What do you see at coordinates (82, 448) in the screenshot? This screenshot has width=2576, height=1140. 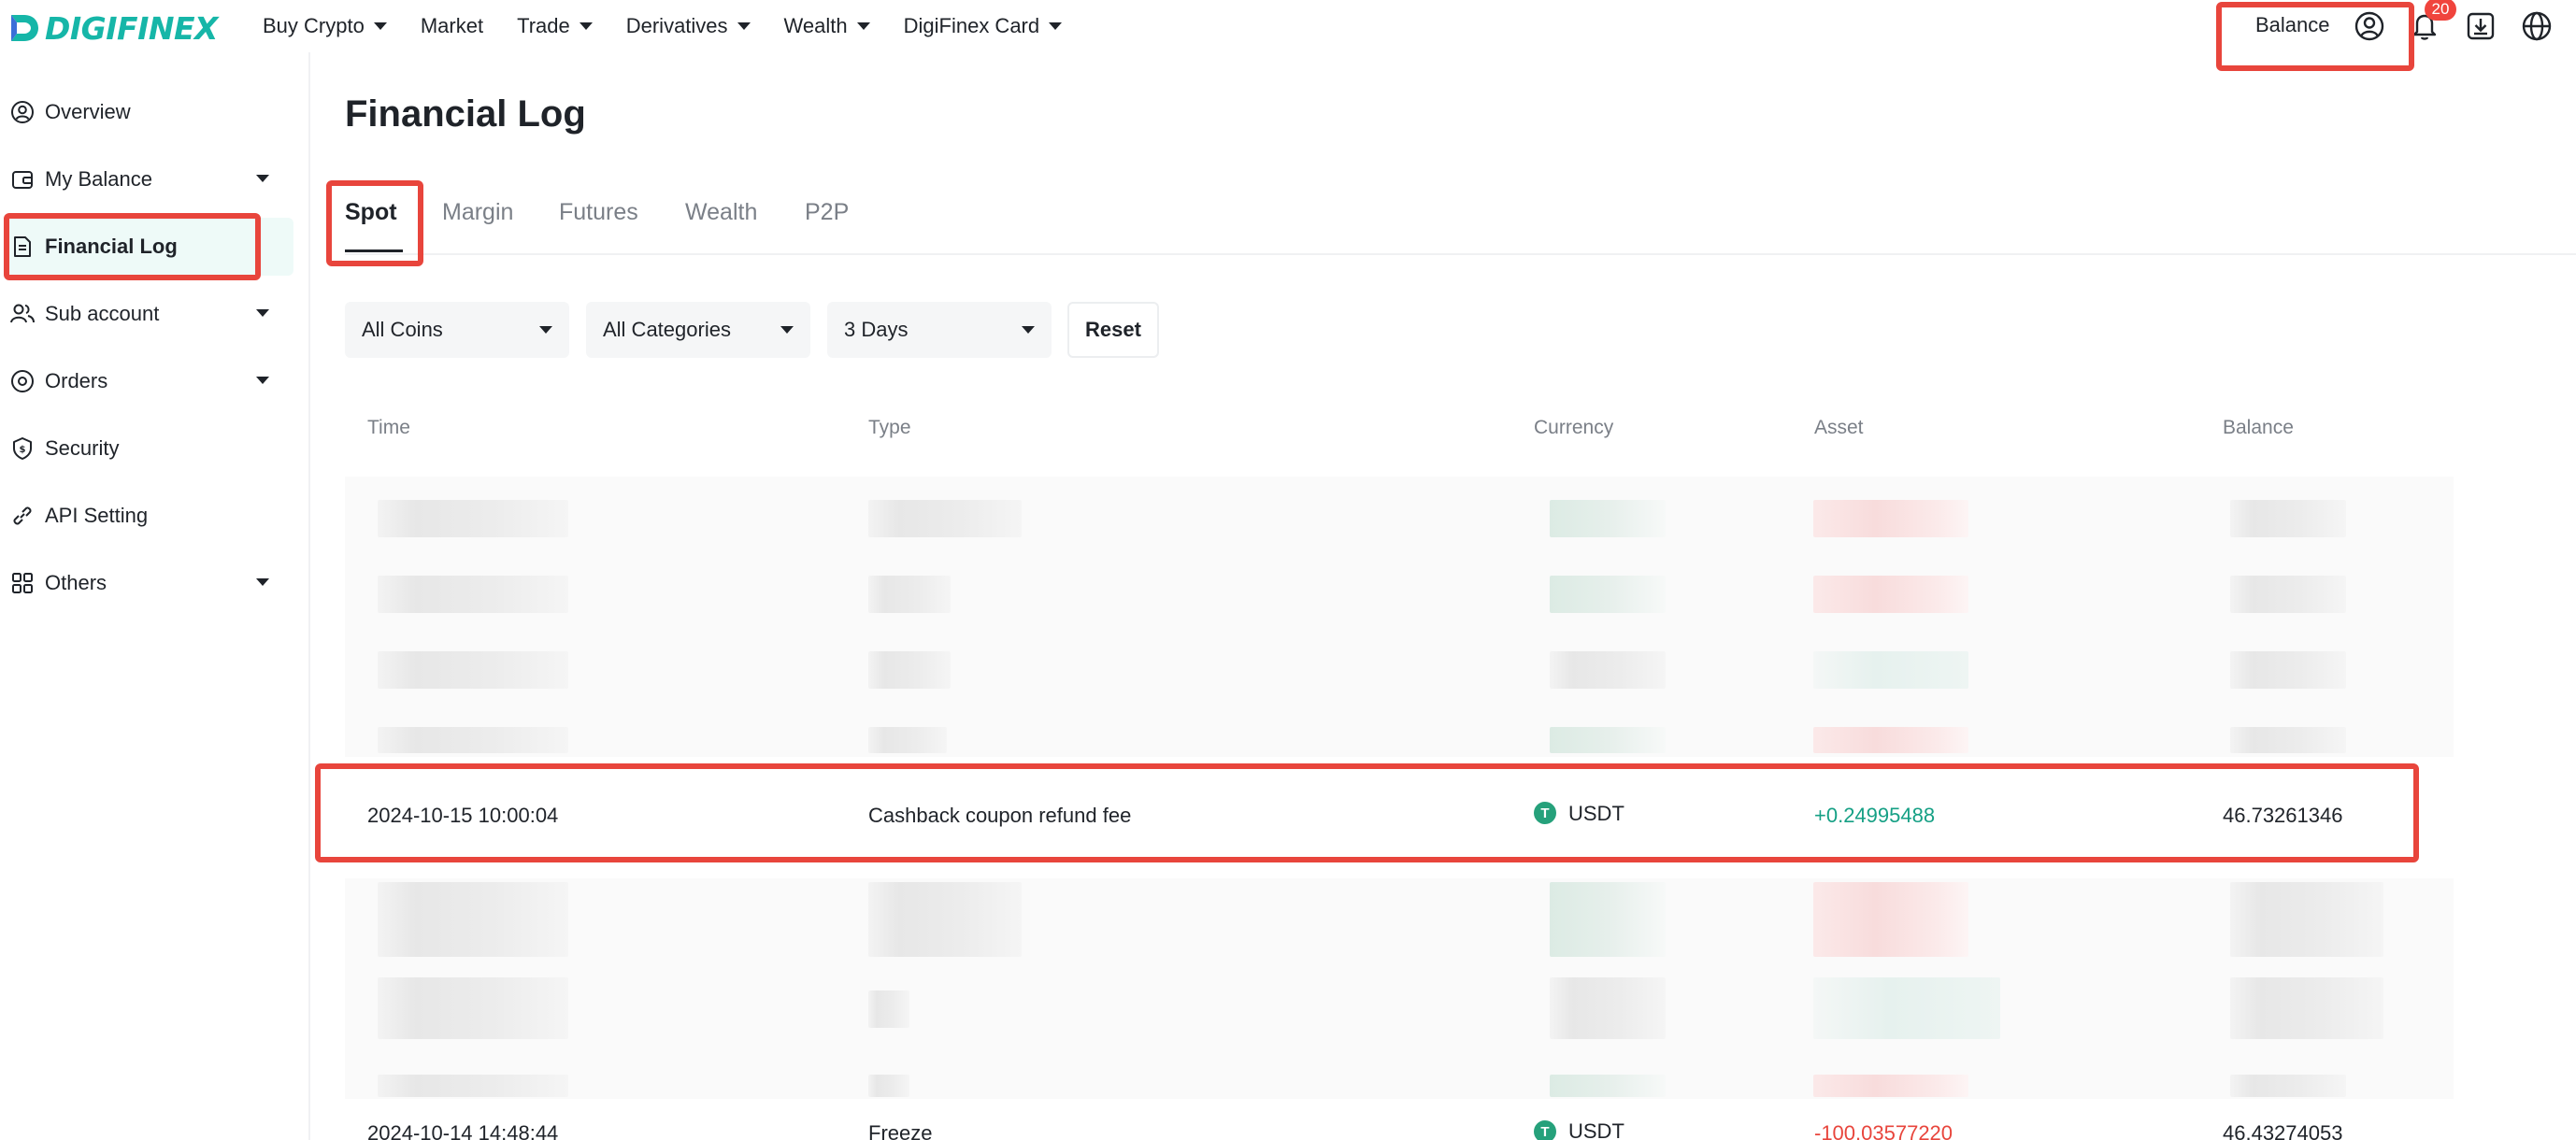 I see `sidebar-item-label: Security` at bounding box center [82, 448].